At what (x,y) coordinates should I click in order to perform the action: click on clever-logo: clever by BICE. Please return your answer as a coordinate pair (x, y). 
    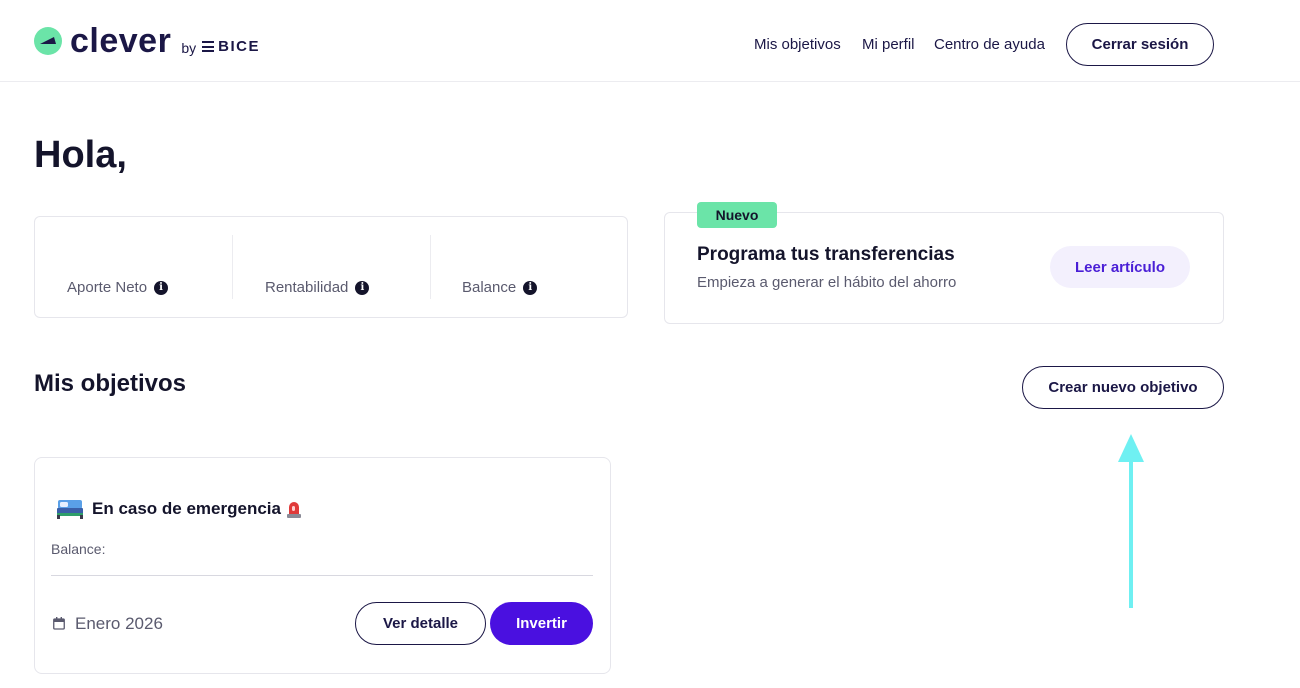
    Looking at the image, I should click on (147, 41).